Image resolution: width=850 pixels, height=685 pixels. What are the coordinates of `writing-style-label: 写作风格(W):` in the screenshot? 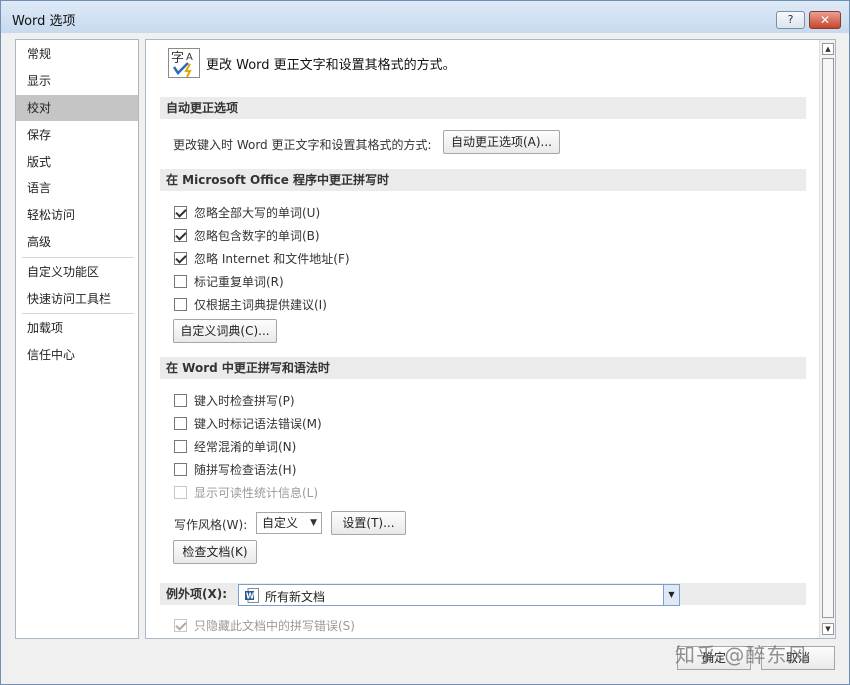 It's located at (211, 525).